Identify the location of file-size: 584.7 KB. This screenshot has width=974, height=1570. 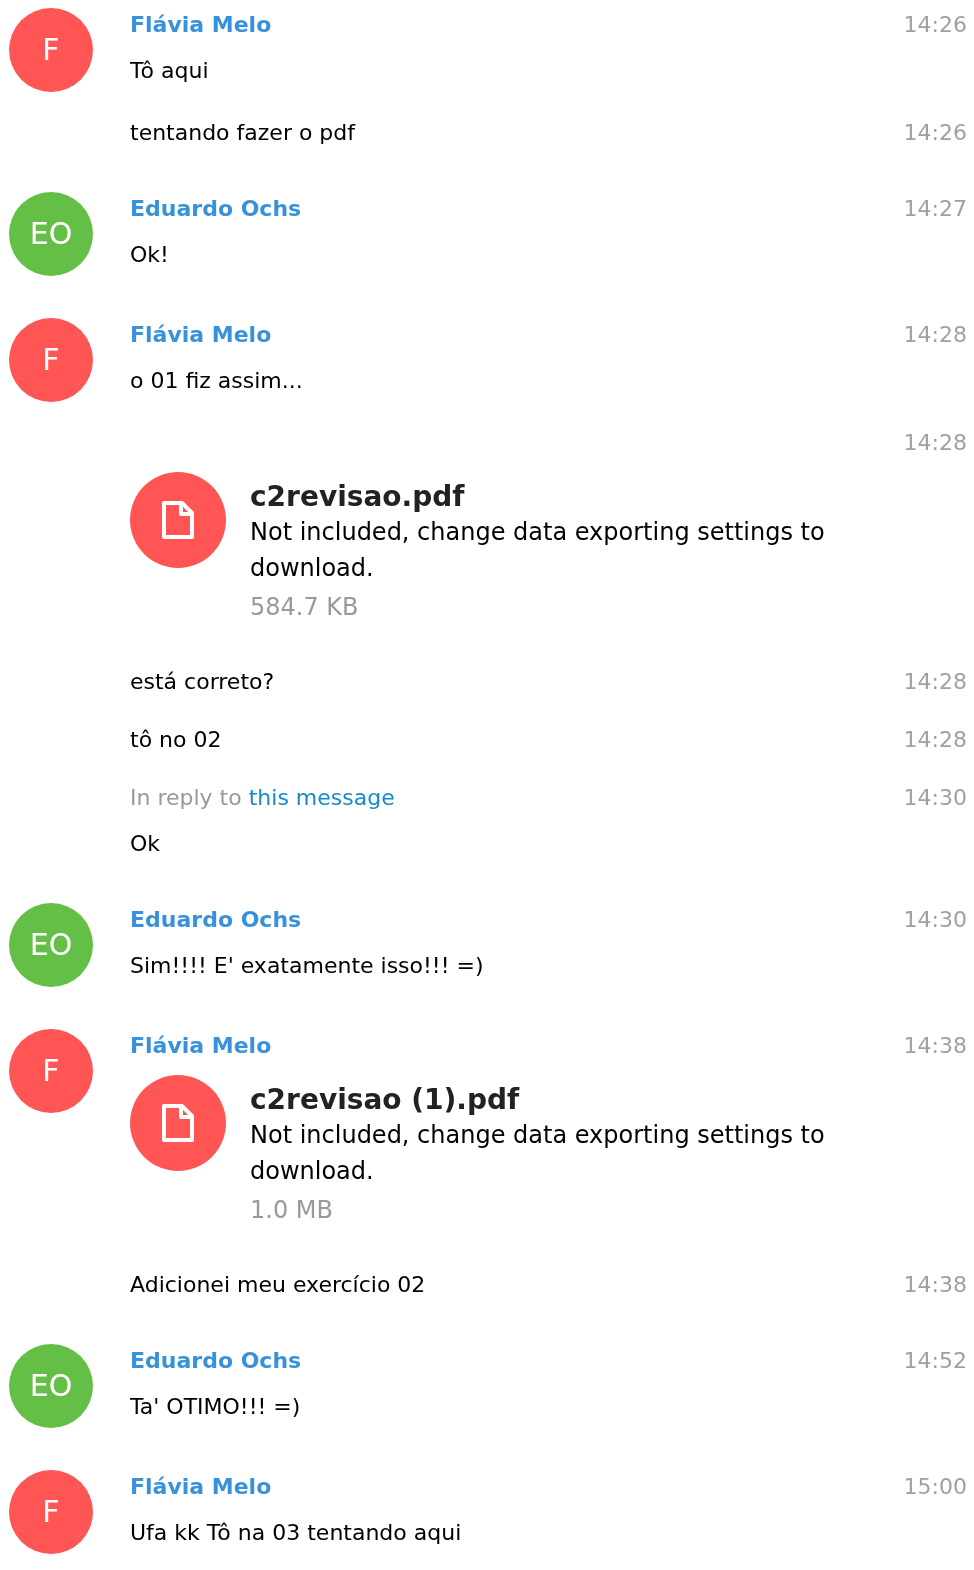
(305, 607).